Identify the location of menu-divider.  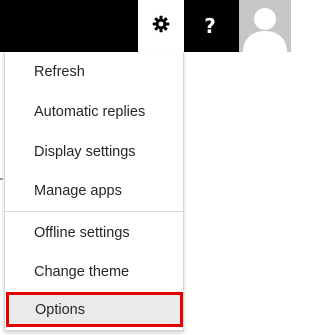
(94, 211).